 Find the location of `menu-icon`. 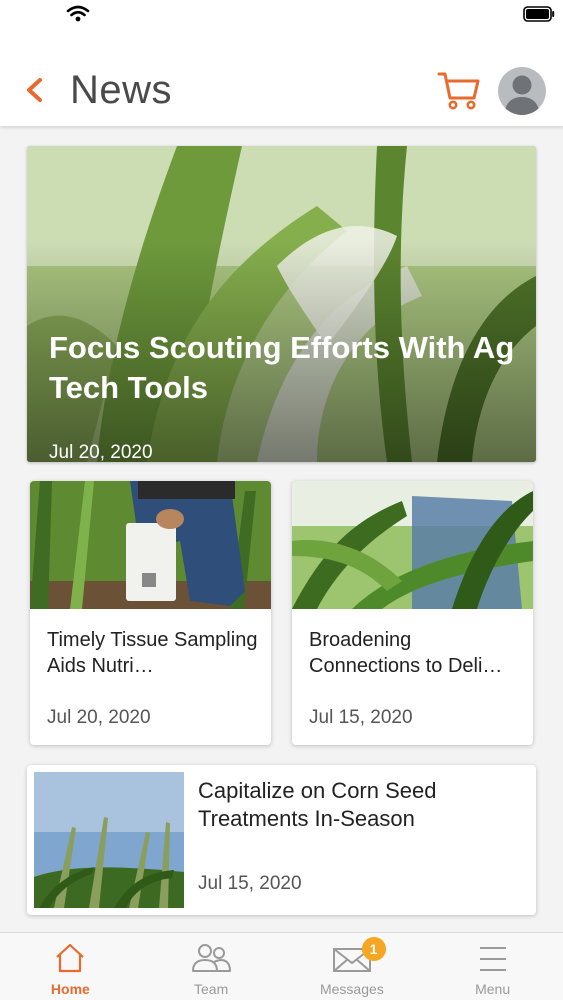

menu-icon is located at coordinates (492, 959).